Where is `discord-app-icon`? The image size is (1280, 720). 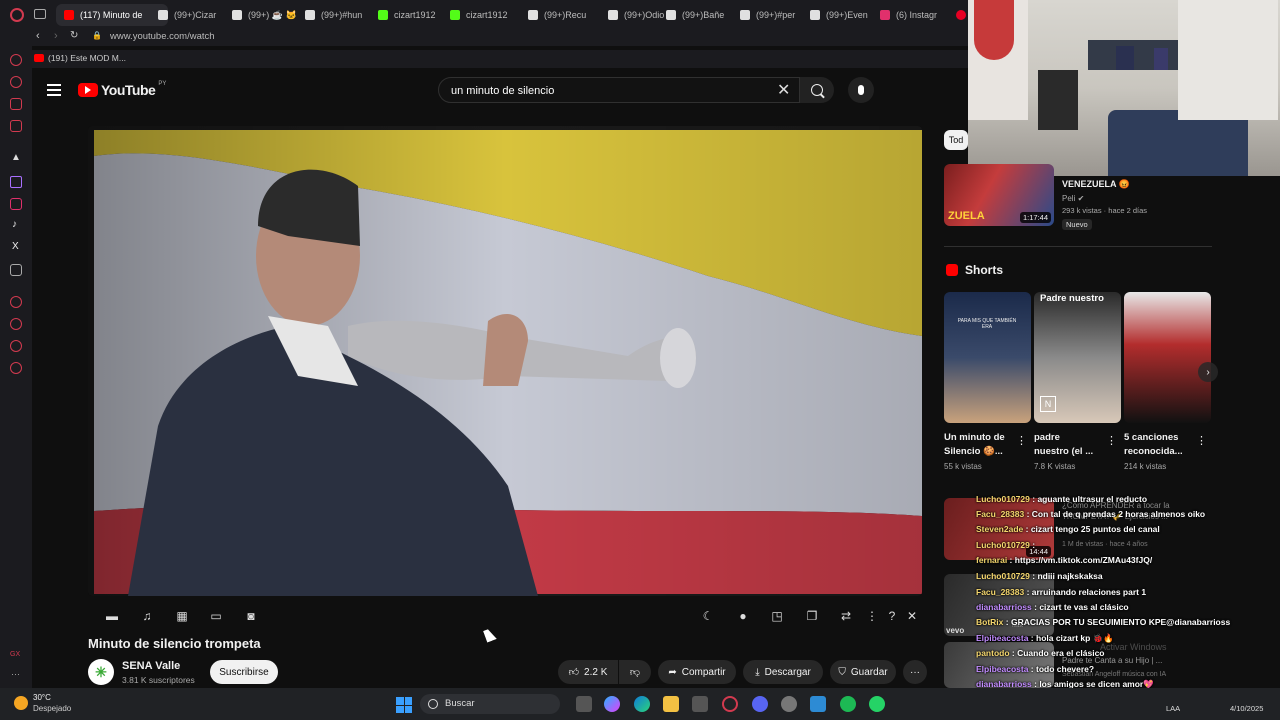
discord-app-icon is located at coordinates (760, 704).